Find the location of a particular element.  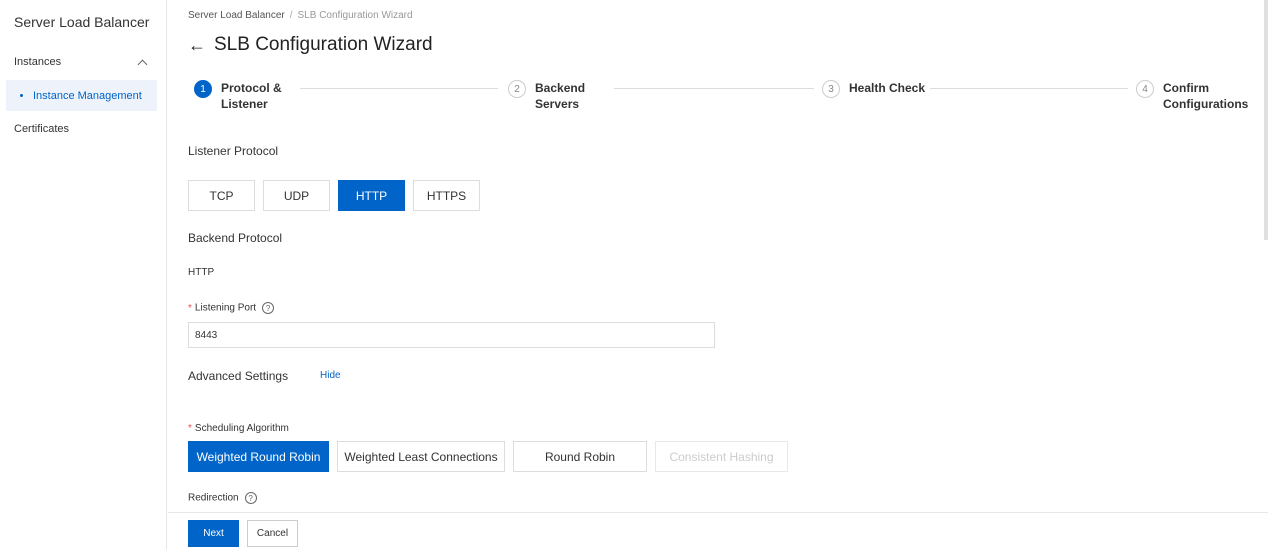

algorithm-weighted-least-connections-button: Weighted Least Connections is located at coordinates (421, 456).